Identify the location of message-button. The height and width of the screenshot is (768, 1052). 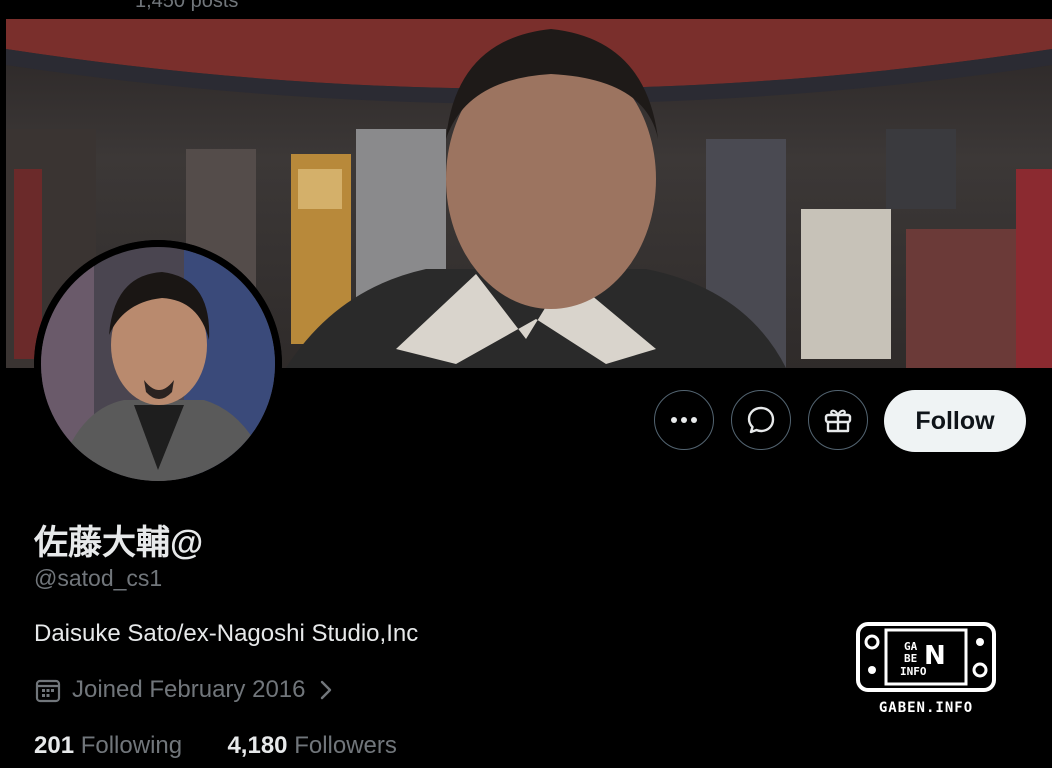
(761, 420).